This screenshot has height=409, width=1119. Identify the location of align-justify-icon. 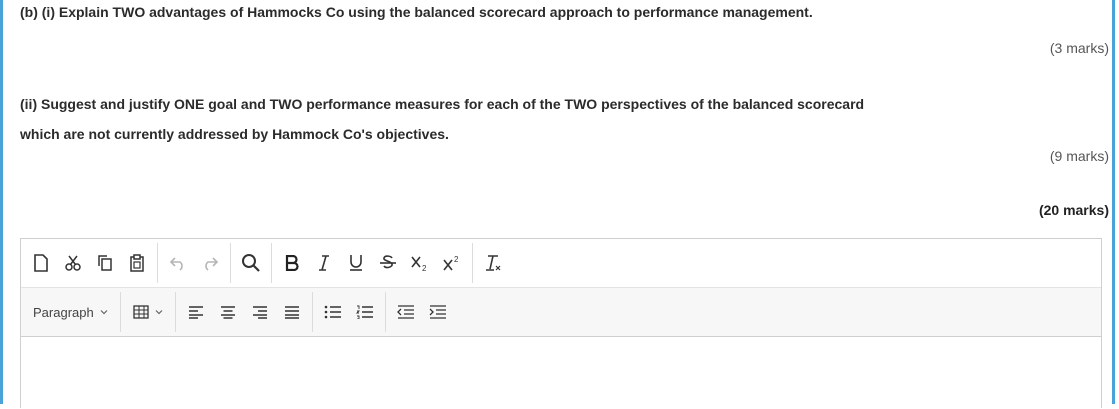
(292, 312).